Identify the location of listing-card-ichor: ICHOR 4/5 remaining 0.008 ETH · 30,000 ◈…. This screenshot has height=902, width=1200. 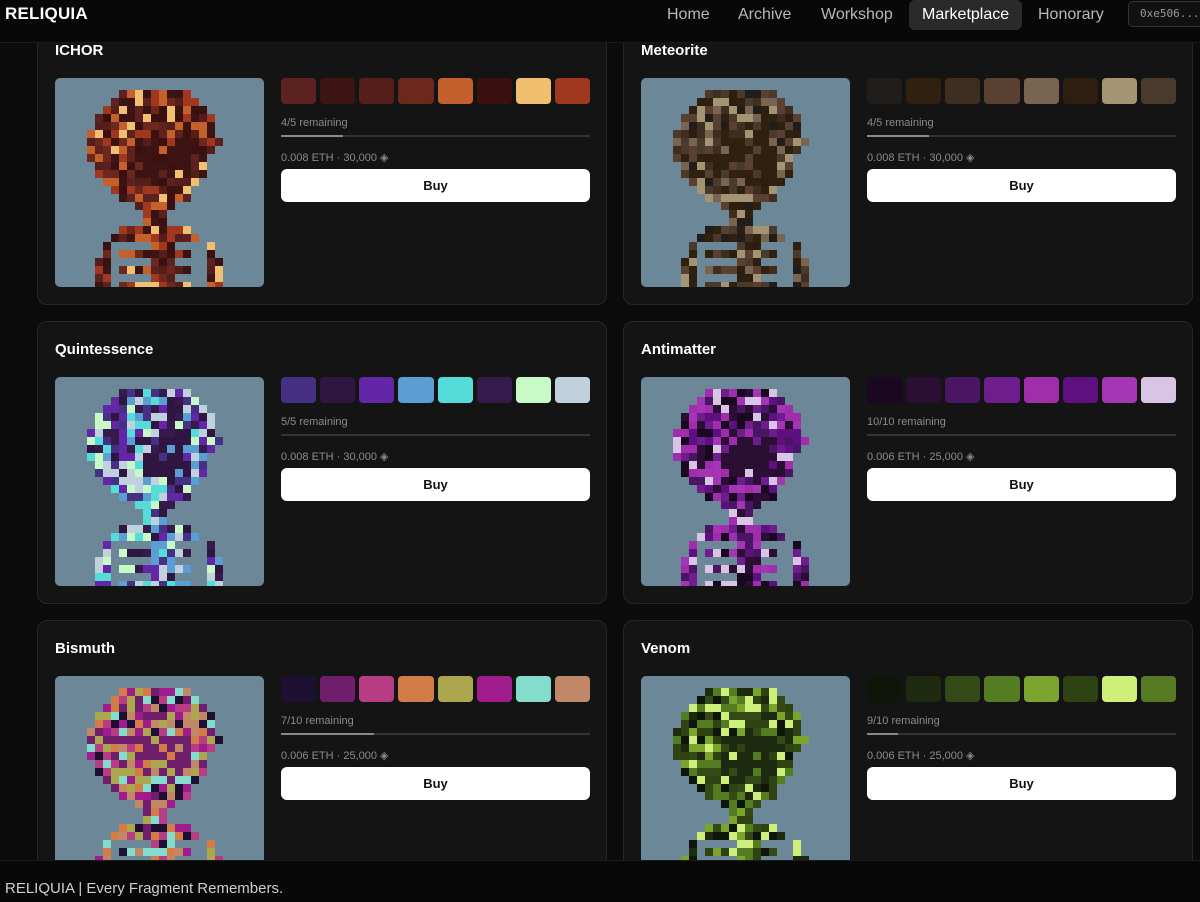
(322, 174).